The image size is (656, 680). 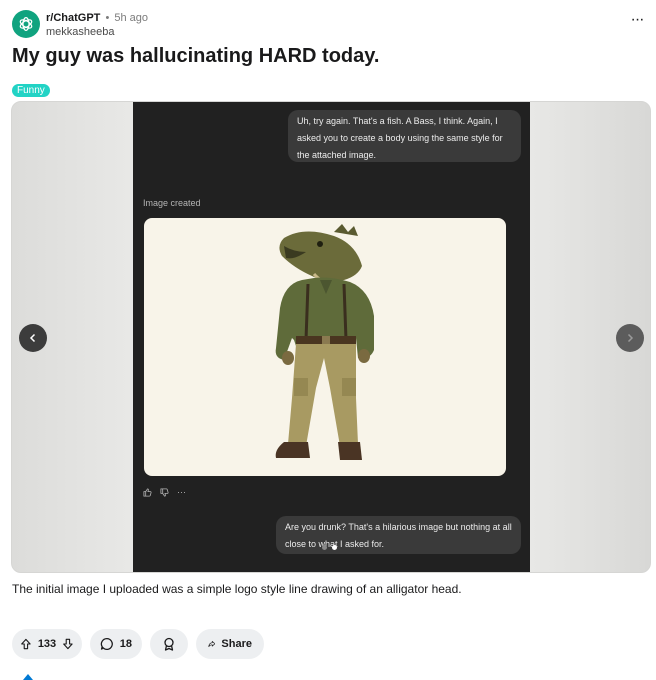 I want to click on post-flair: Funny, so click(x=31, y=90).